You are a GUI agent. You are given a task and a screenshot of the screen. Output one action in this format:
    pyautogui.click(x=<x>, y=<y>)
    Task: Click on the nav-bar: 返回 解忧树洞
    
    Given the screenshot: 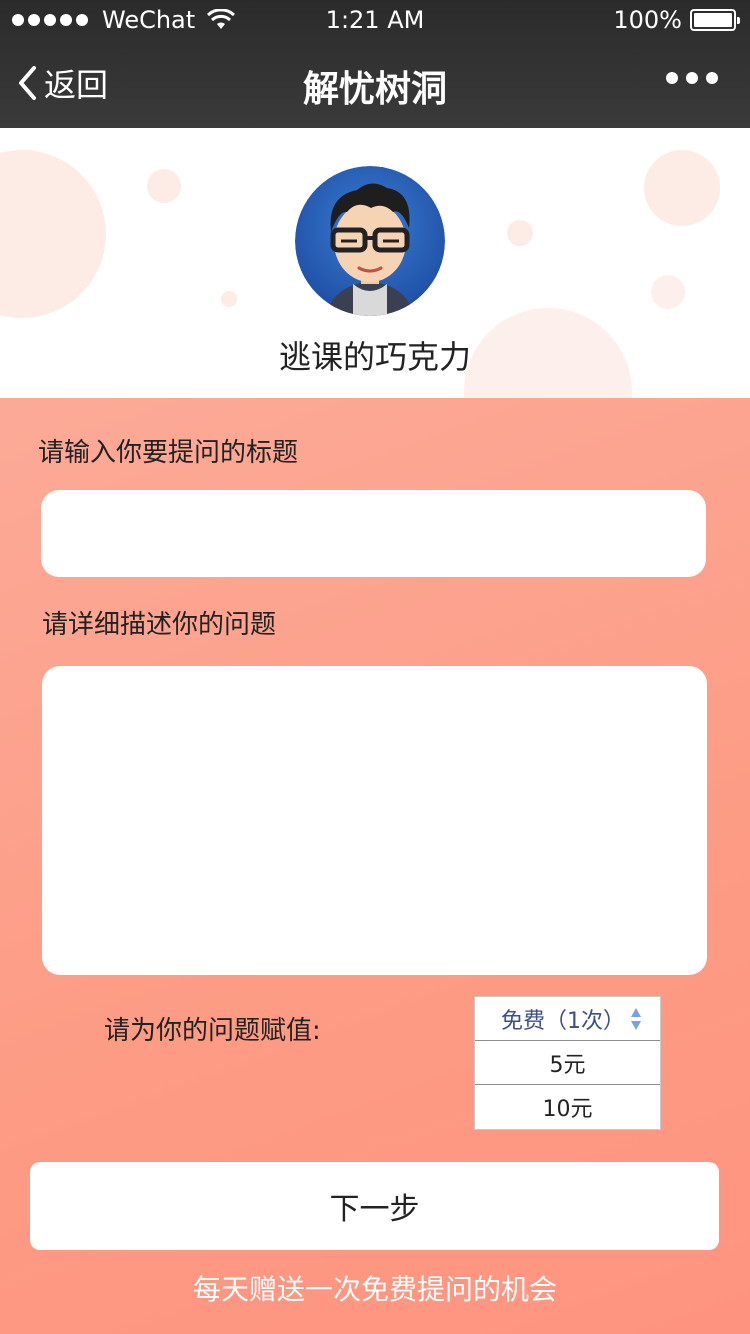 What is the action you would take?
    pyautogui.click(x=375, y=84)
    